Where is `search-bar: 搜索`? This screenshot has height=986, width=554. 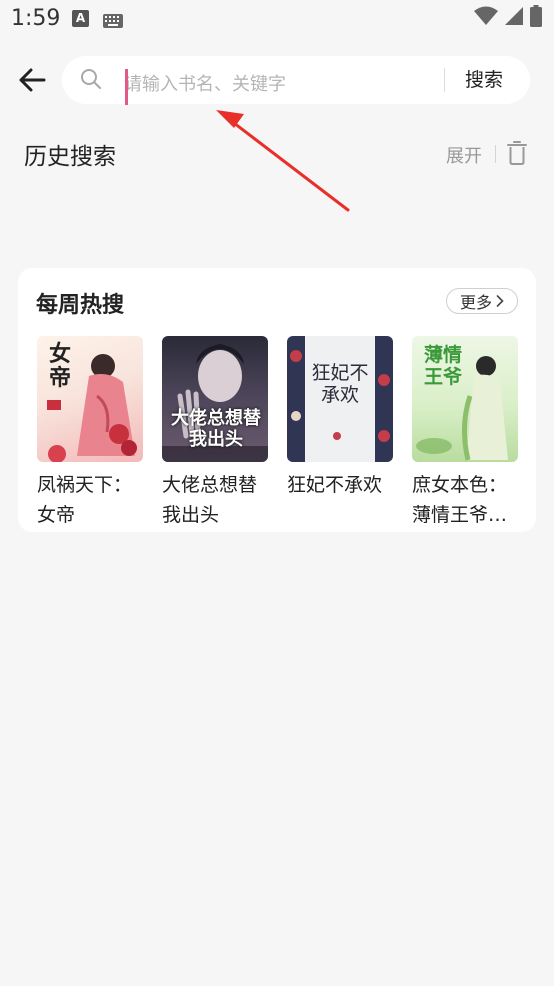
search-bar: 搜索 is located at coordinates (296, 80).